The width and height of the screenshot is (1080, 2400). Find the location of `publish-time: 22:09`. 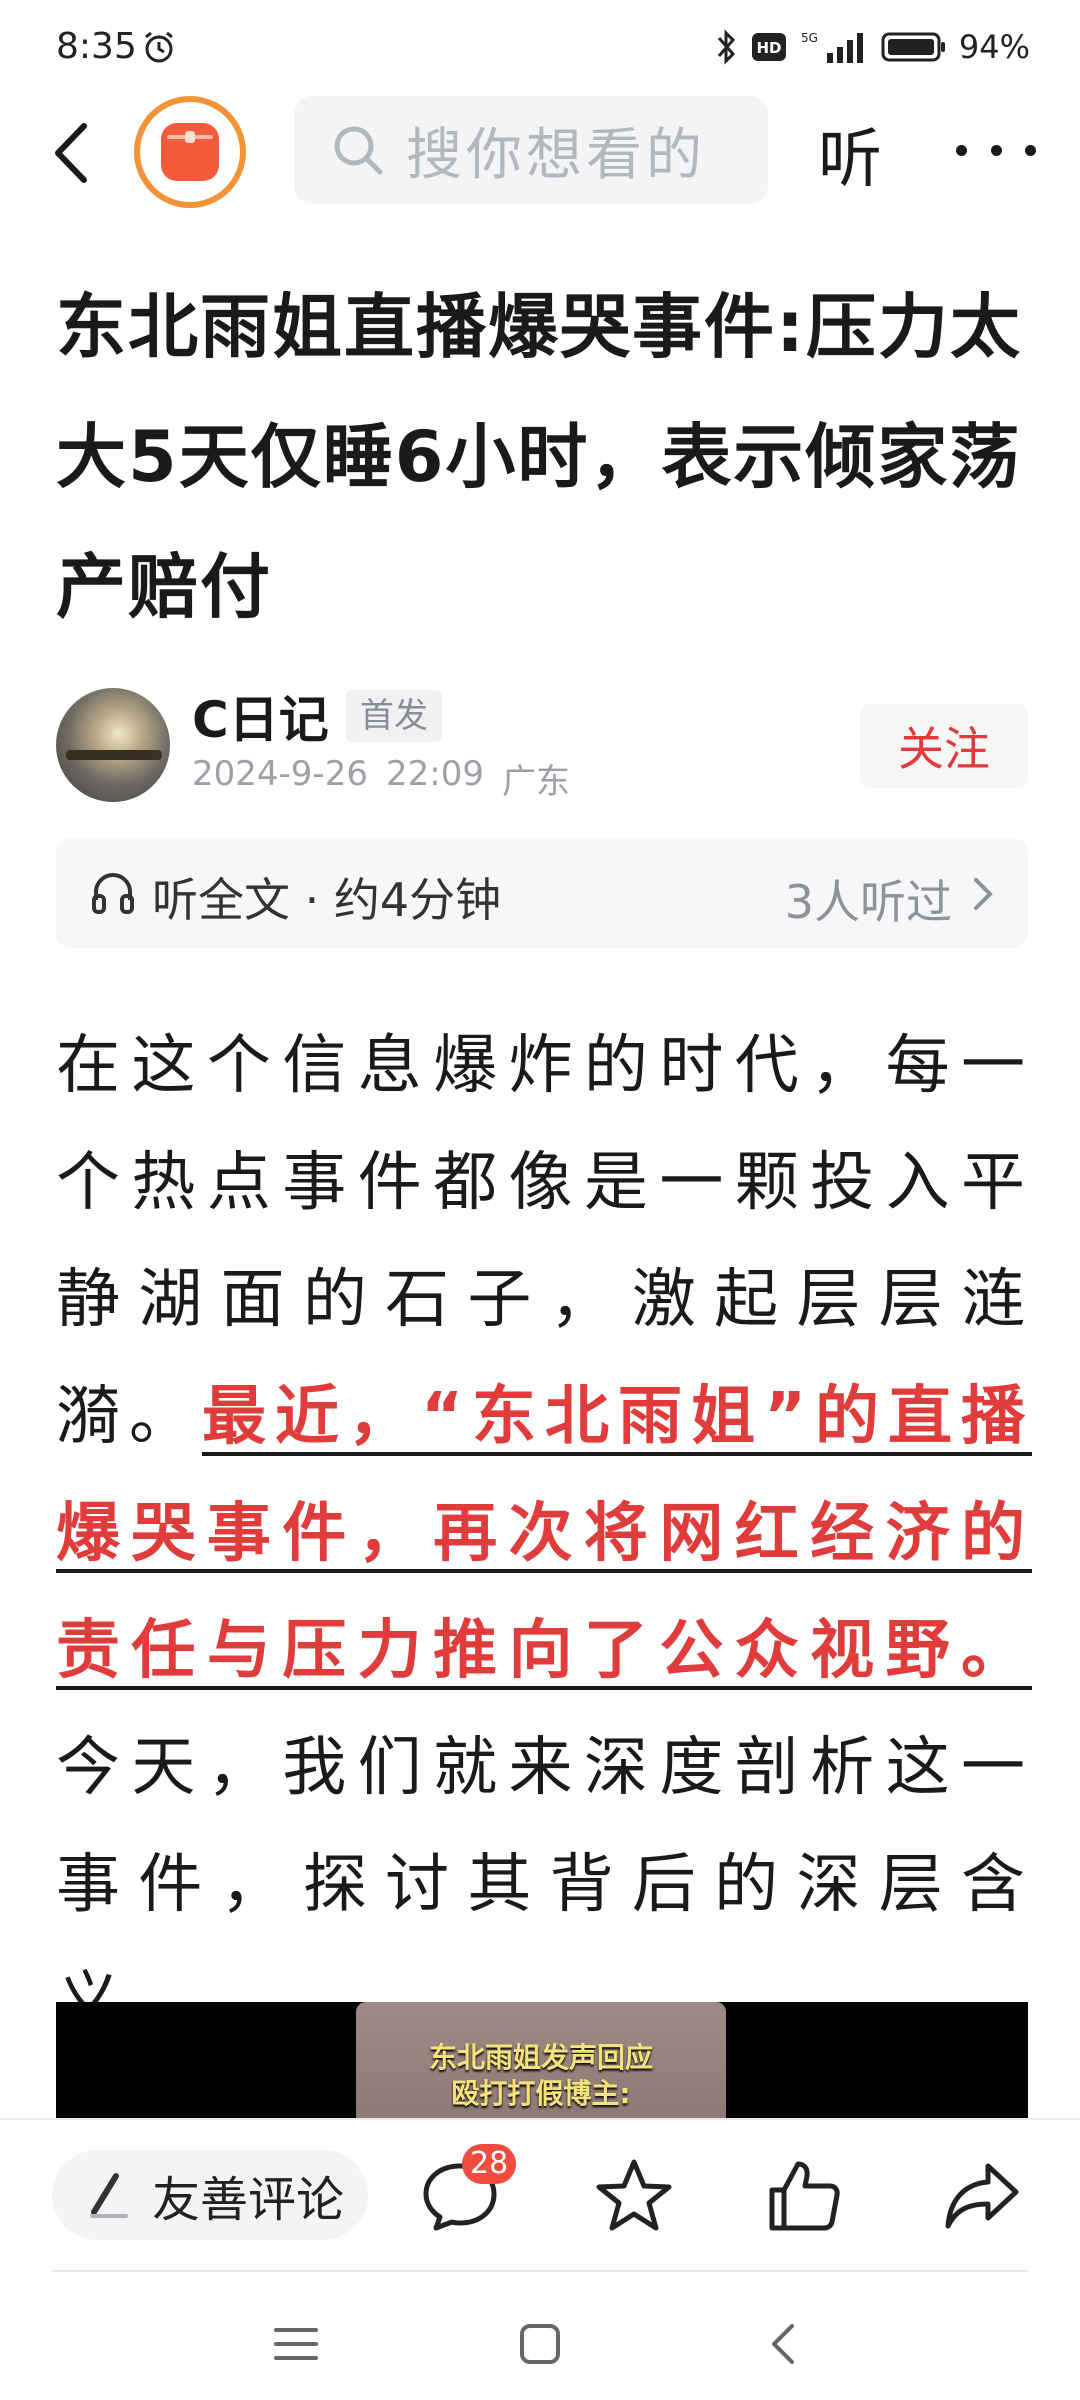

publish-time: 22:09 is located at coordinates (434, 774).